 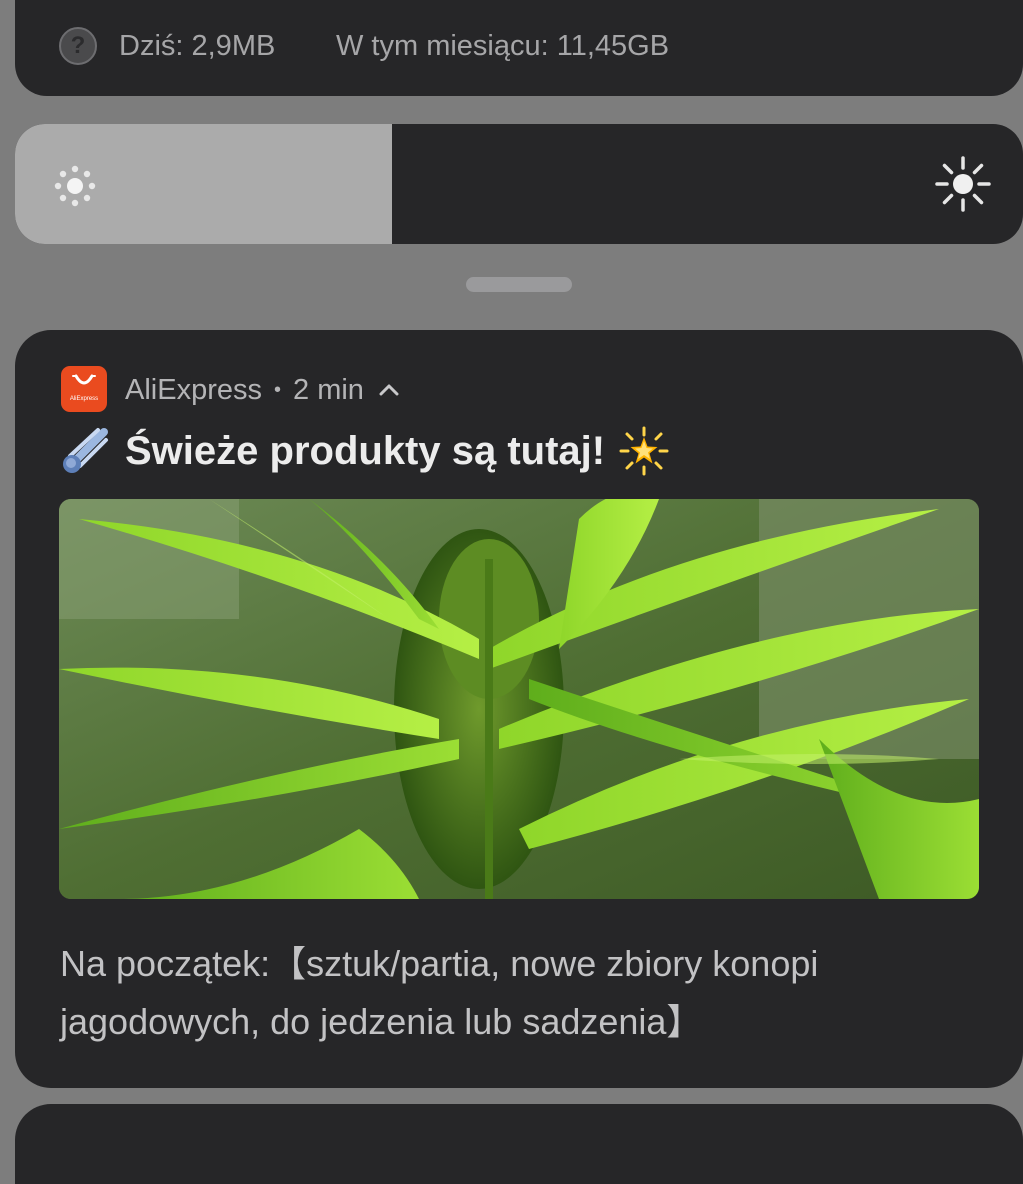 What do you see at coordinates (328, 390) in the screenshot?
I see `notification-time: 2 min` at bounding box center [328, 390].